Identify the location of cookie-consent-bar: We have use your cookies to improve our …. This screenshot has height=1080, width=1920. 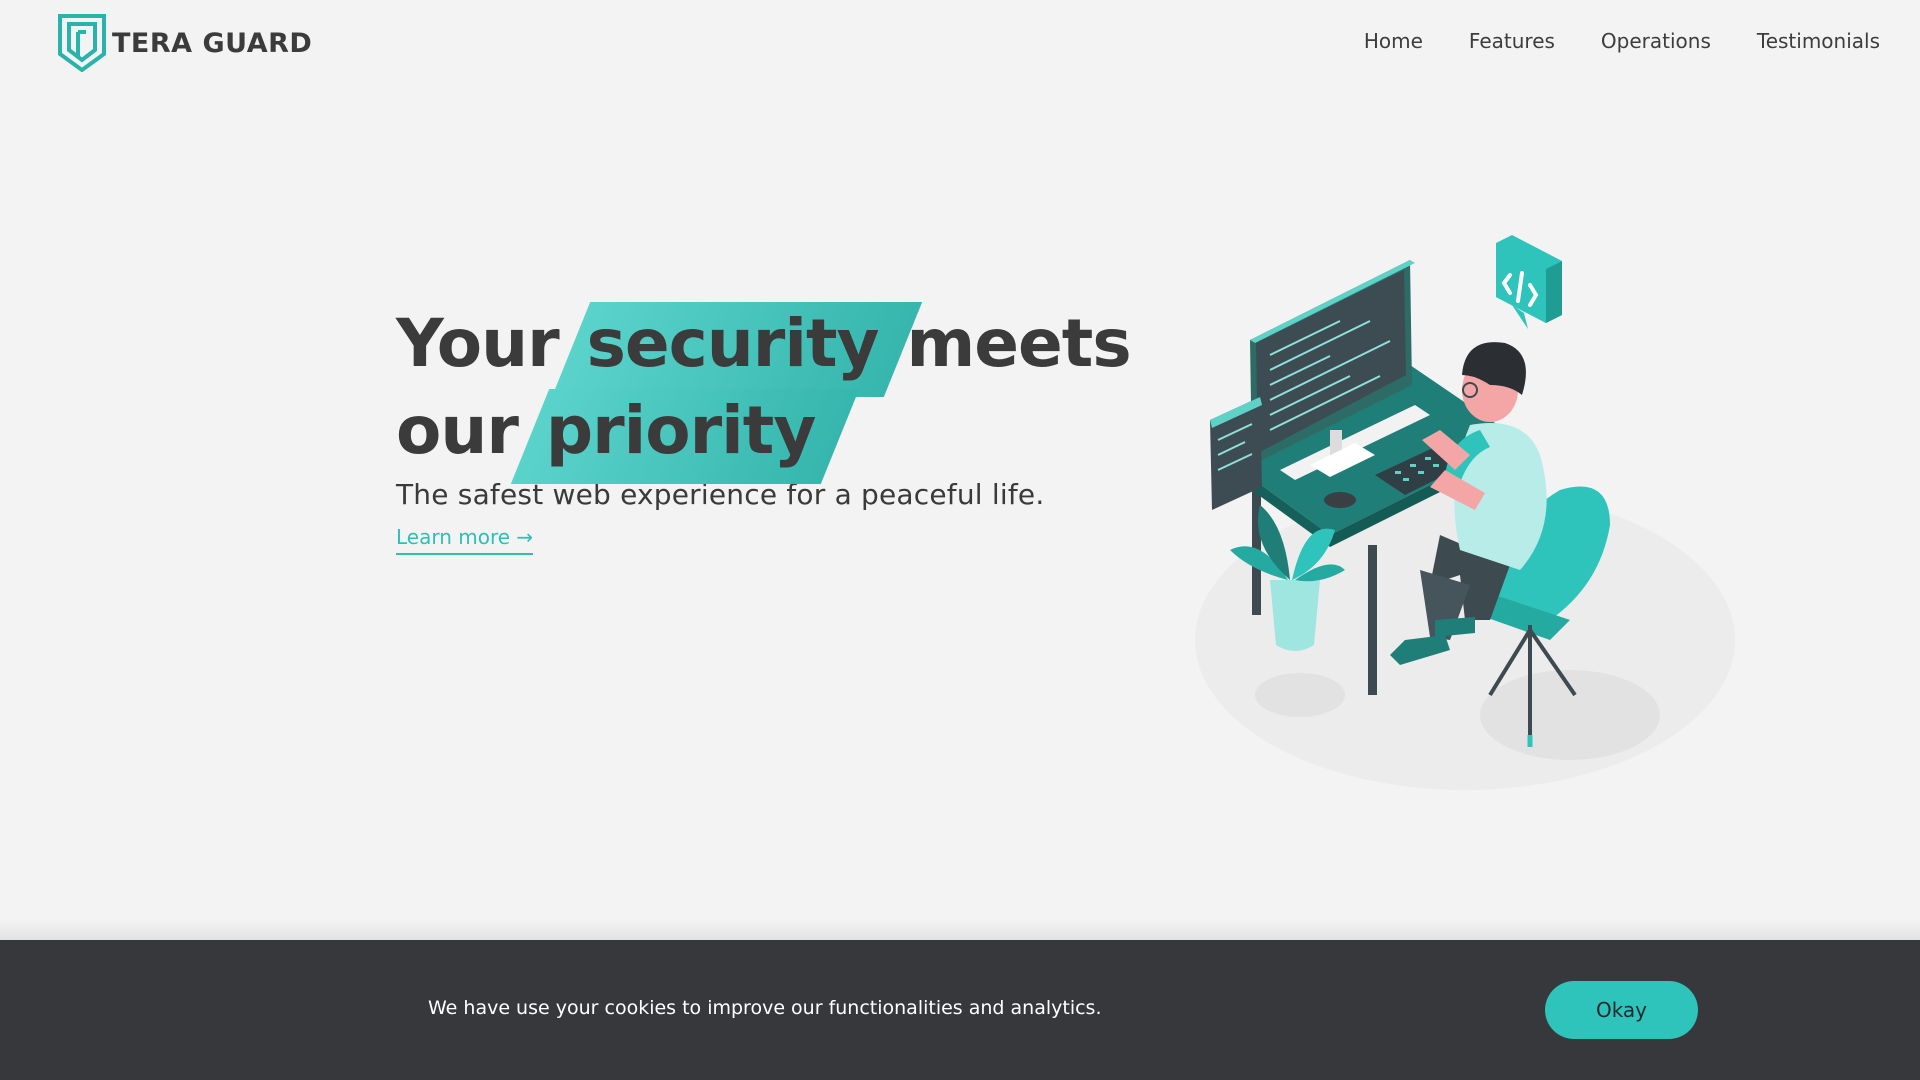
(960, 1010).